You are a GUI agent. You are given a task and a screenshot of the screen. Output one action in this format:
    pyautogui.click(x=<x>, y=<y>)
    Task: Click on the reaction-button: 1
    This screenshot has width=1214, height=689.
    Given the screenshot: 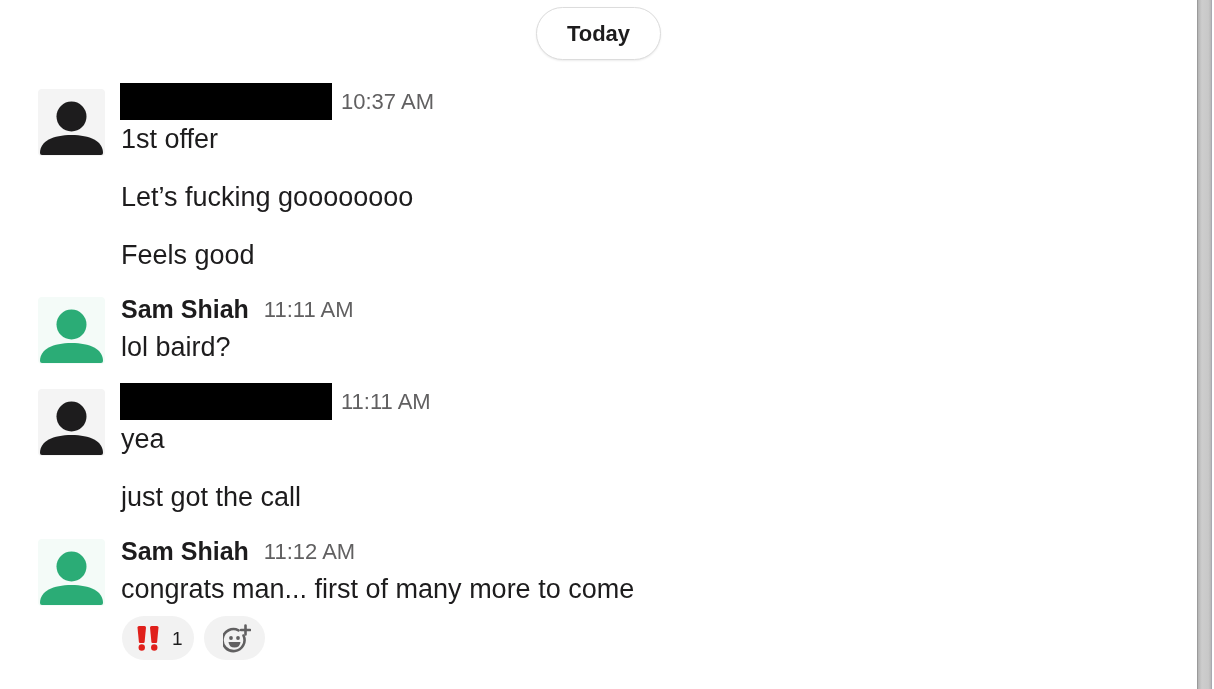 What is the action you would take?
    pyautogui.click(x=158, y=638)
    